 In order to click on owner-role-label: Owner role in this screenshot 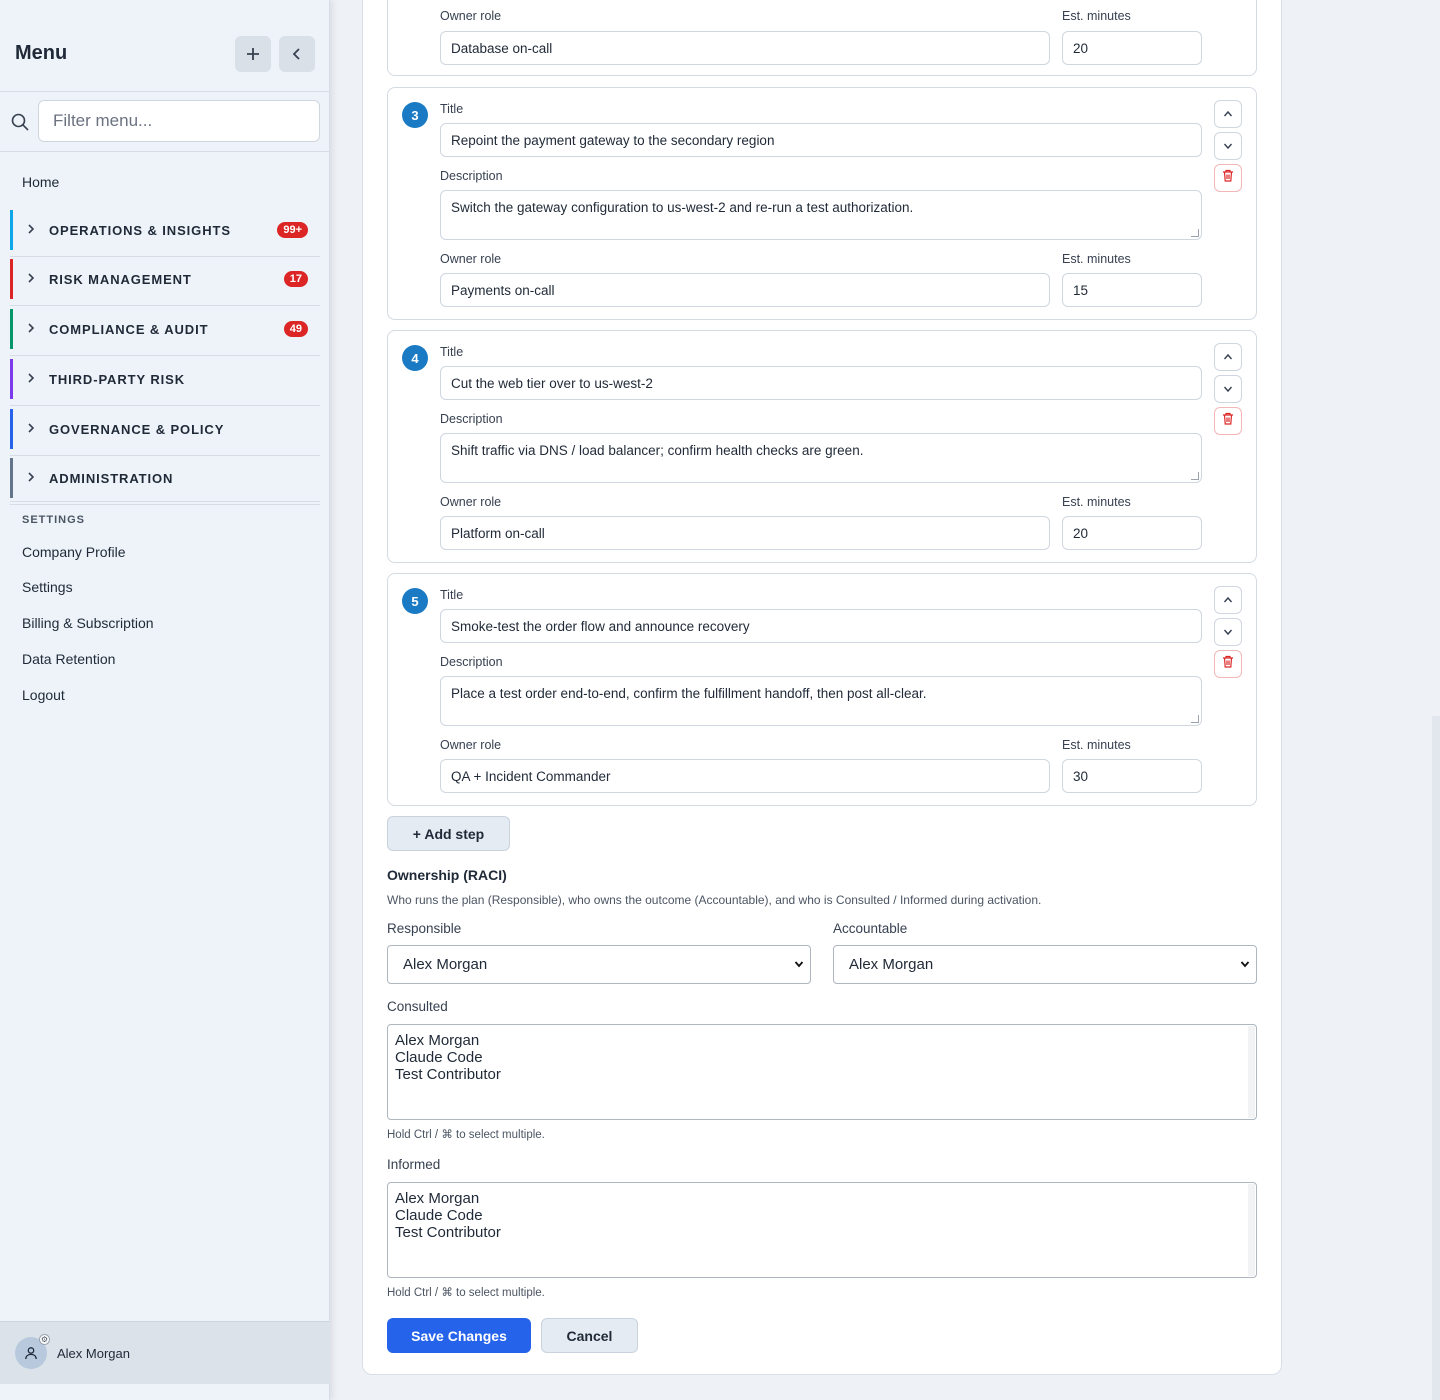, I will do `click(471, 745)`.